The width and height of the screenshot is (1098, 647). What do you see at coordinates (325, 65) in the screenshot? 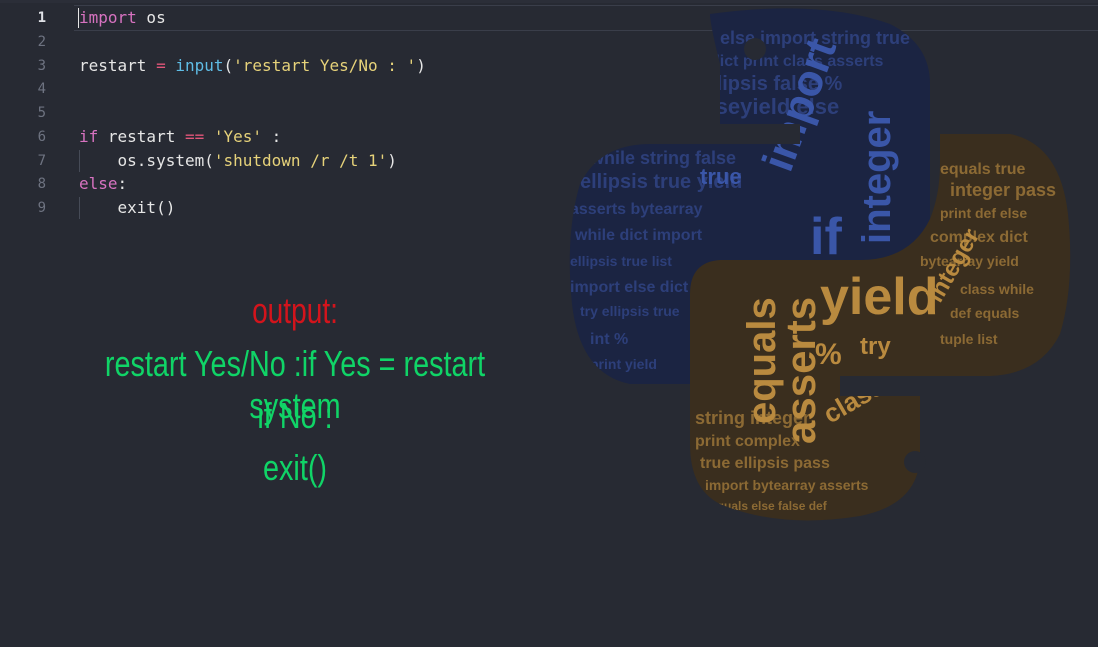
I see `string-literal: 'restart Yes/No : '` at bounding box center [325, 65].